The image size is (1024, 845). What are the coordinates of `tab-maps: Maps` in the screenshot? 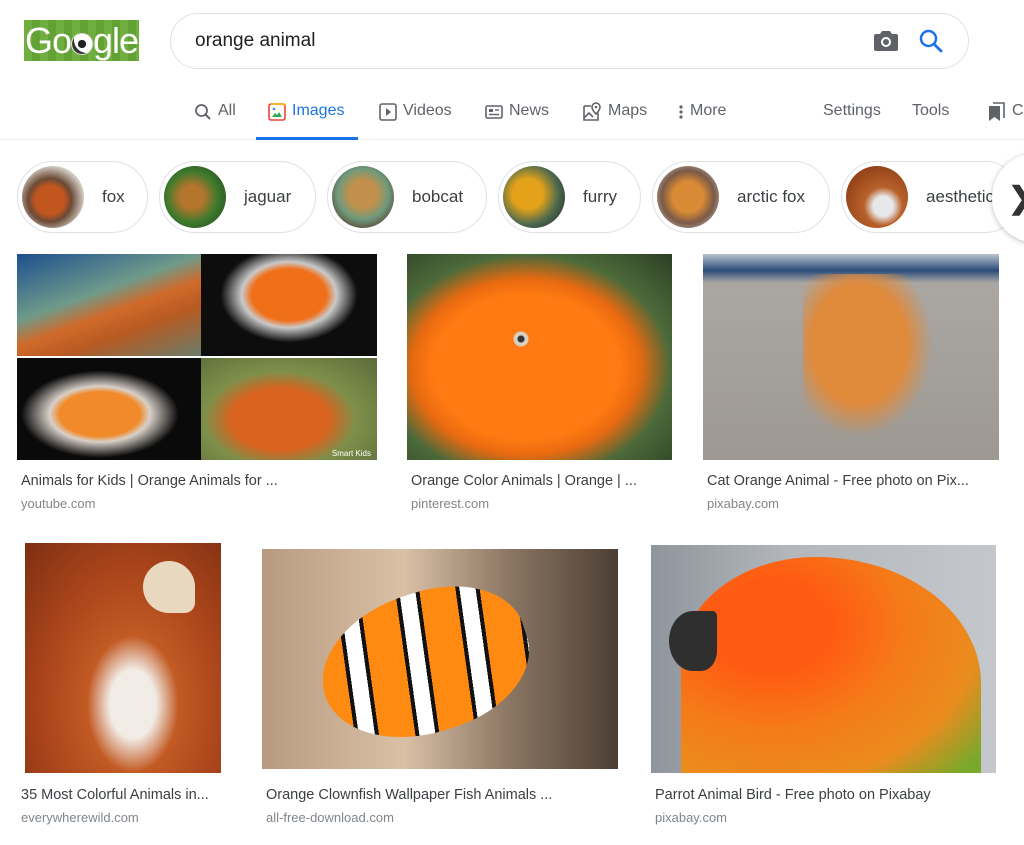 It's located at (614, 114).